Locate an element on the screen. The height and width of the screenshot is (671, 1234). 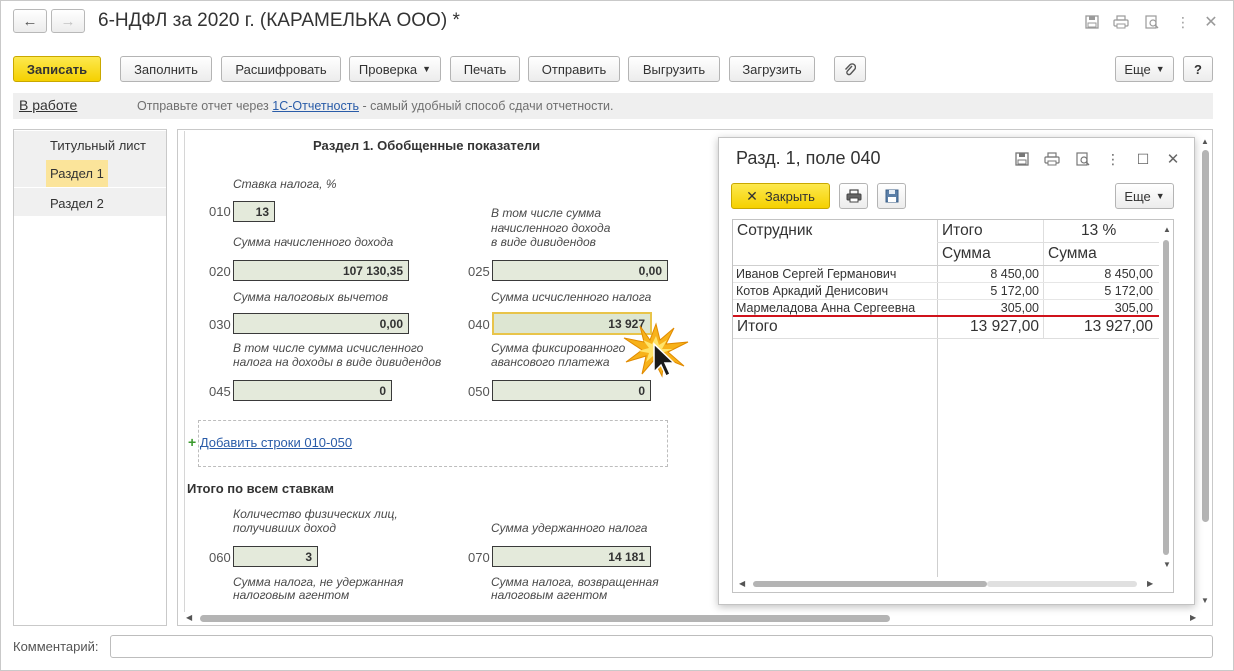
scroll-right-arrow: ▶ is located at coordinates (1193, 617).